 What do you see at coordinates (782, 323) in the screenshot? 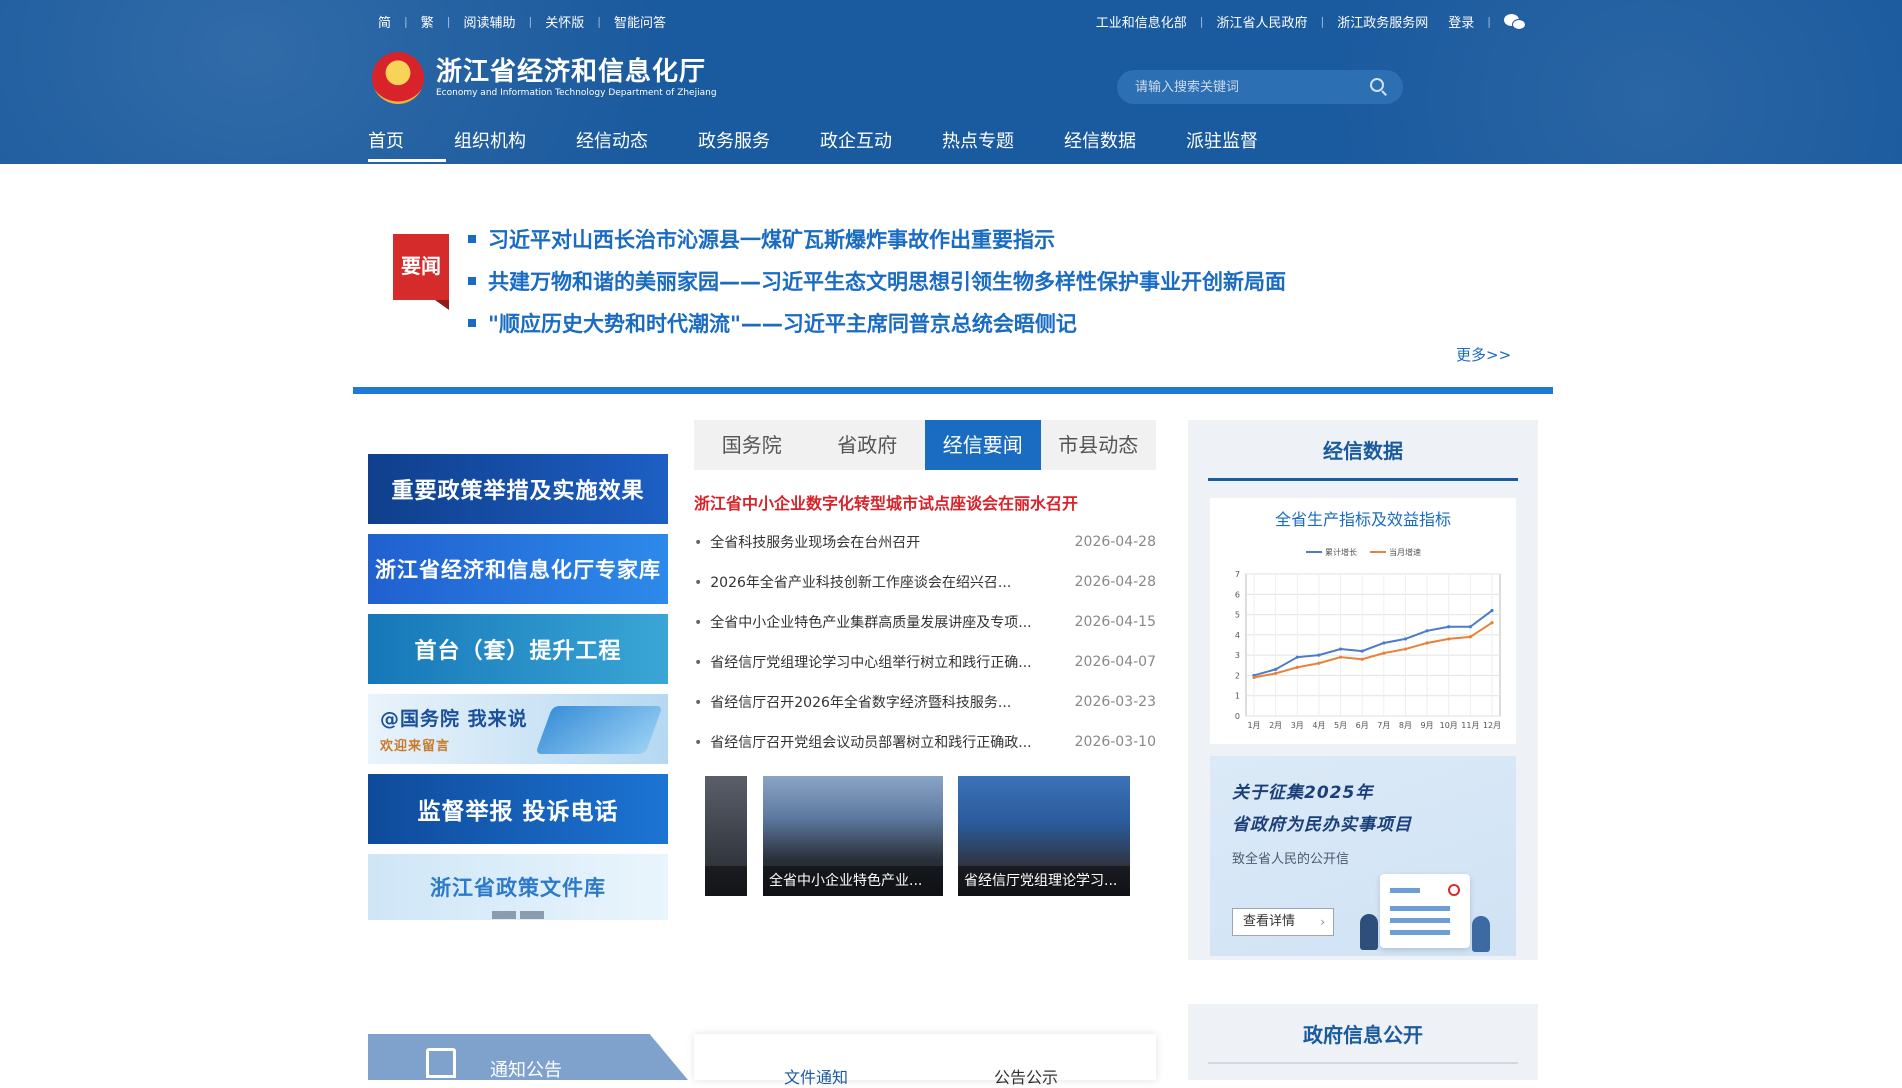
I see `headline-text: "顺应历史大势和时代潮流"——习近平主席同普京总统会晤侧记` at bounding box center [782, 323].